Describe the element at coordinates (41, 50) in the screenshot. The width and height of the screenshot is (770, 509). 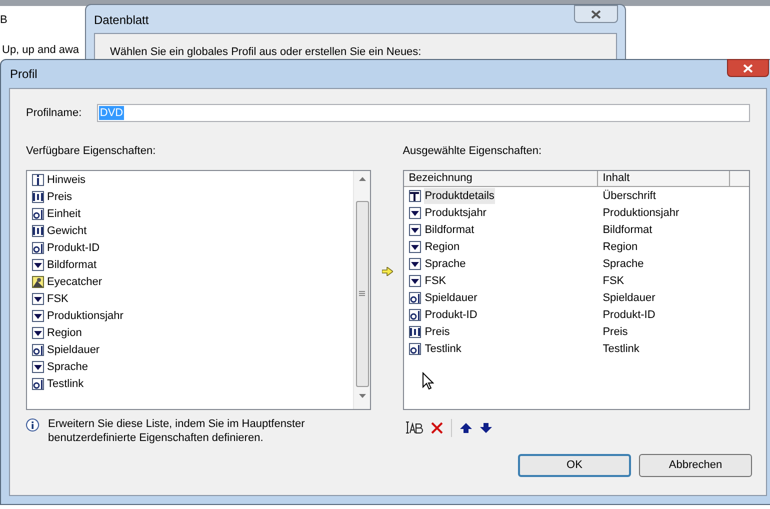
I see `background-text: Up, up and awa` at that location.